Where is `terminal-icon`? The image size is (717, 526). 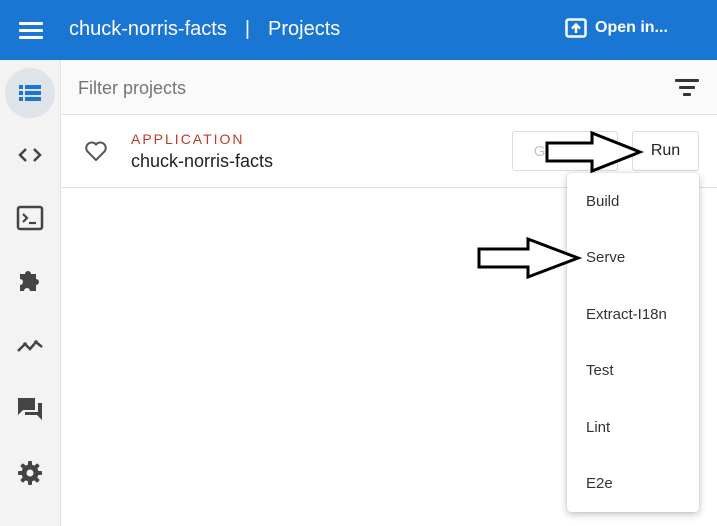
terminal-icon is located at coordinates (30, 218).